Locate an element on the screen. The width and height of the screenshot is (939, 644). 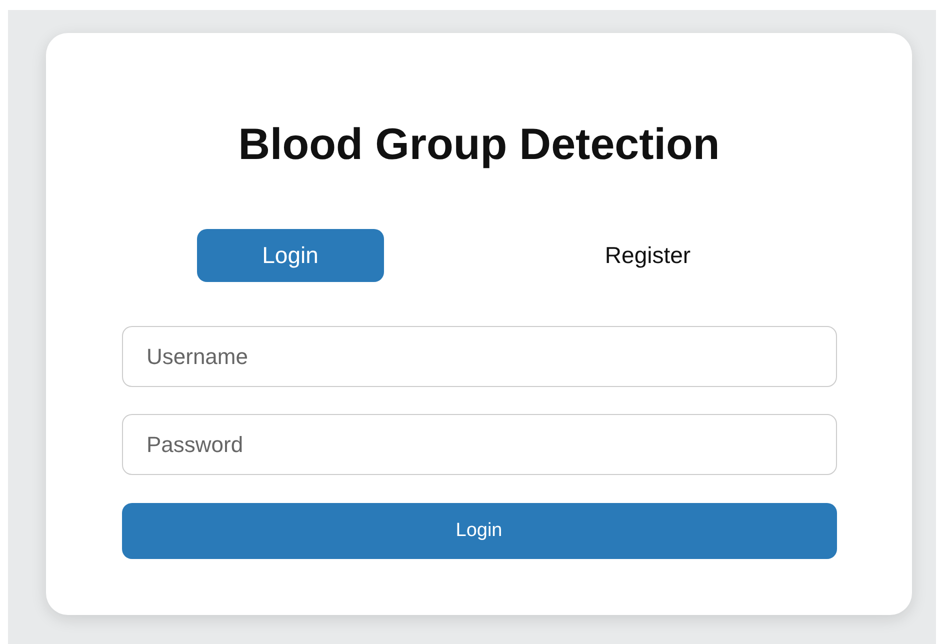
input-field: Password is located at coordinates (479, 444).